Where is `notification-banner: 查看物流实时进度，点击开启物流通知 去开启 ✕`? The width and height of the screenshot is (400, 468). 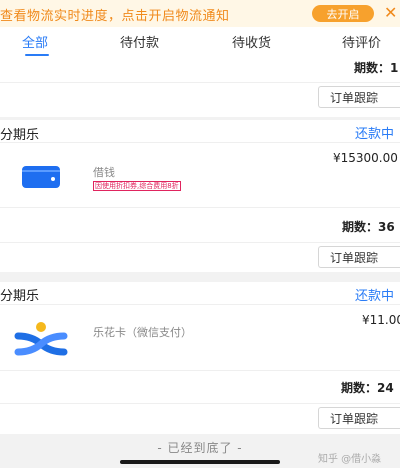 notification-banner: 查看物流实时进度，点击开启物流通知 去开启 ✕ is located at coordinates (200, 13).